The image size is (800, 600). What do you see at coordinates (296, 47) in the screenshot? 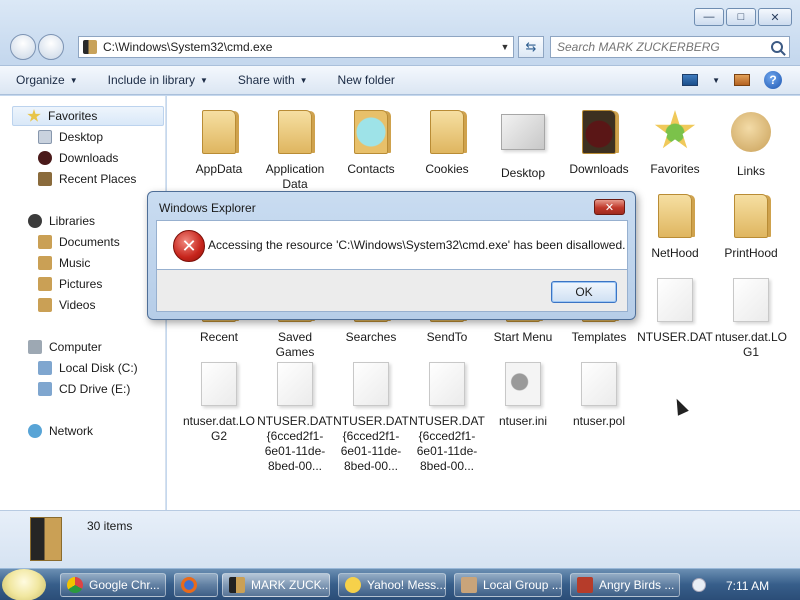
I see `address-bar: C:\Windows\System32\cmd.exe ▼` at bounding box center [296, 47].